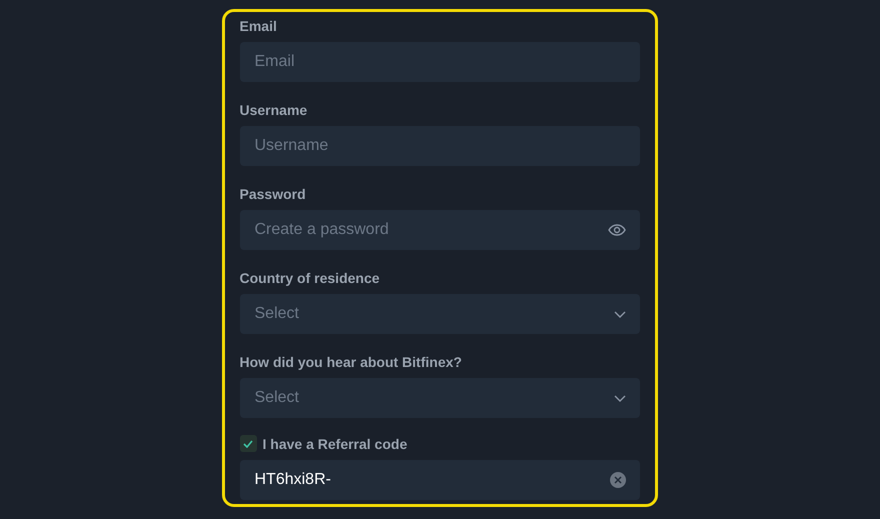  I want to click on checkbox-label: I have a Referral code, so click(335, 444).